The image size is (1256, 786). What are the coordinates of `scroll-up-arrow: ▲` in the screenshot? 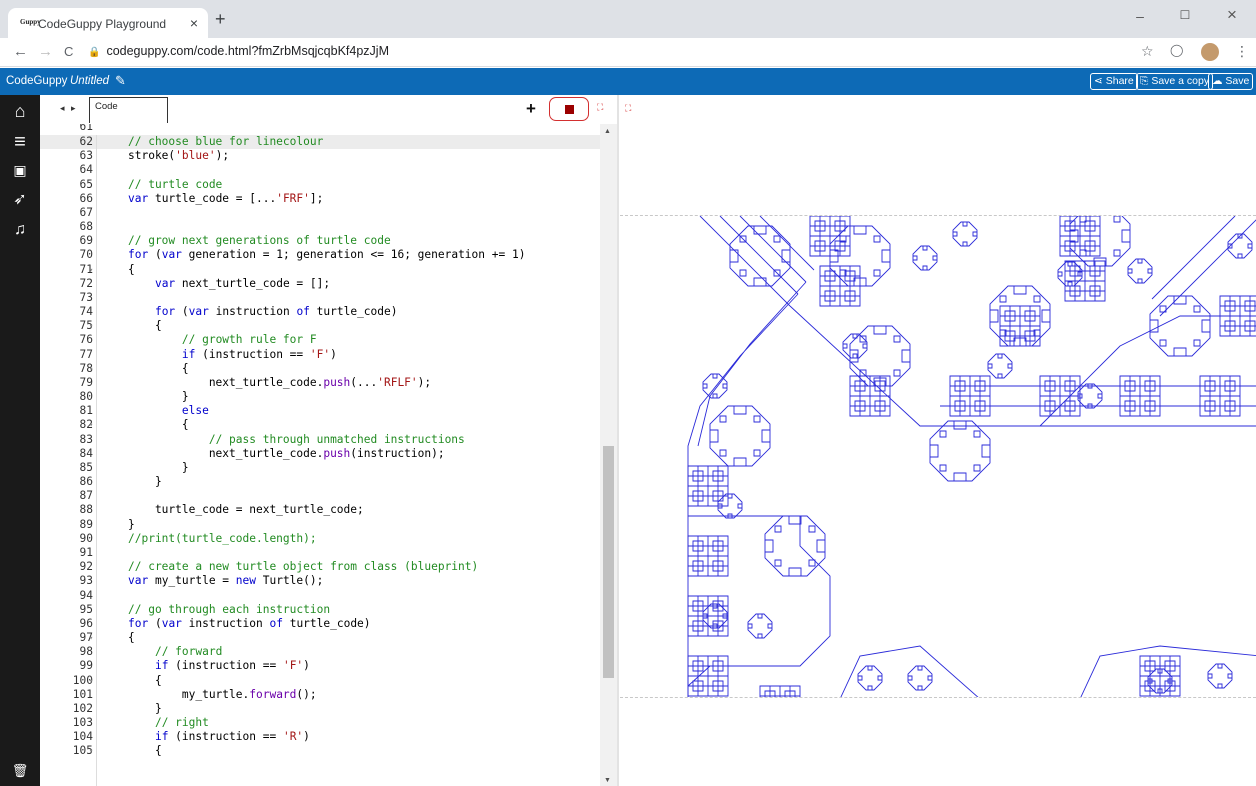 It's located at (607, 131).